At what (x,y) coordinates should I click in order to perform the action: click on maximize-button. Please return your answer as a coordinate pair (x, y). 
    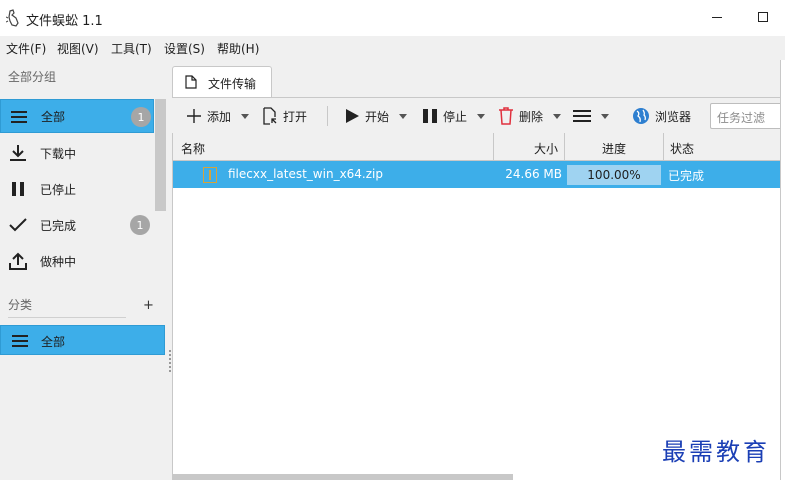
    Looking at the image, I should click on (763, 17).